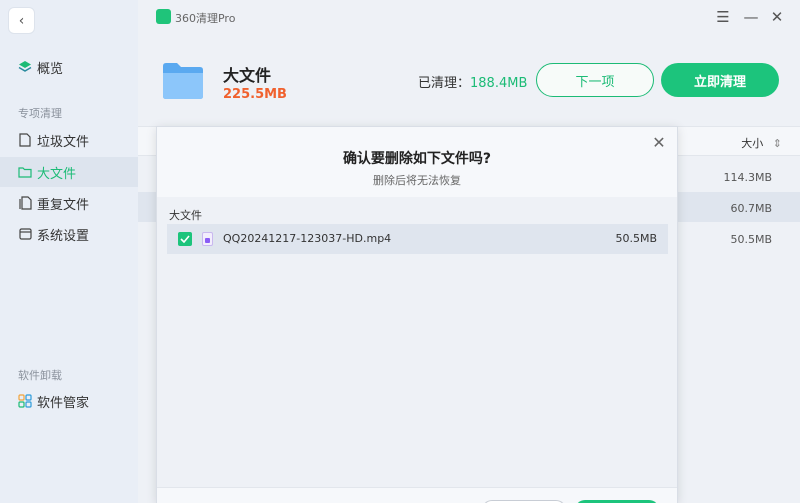 This screenshot has height=503, width=800. I want to click on close-button: ✕, so click(777, 17).